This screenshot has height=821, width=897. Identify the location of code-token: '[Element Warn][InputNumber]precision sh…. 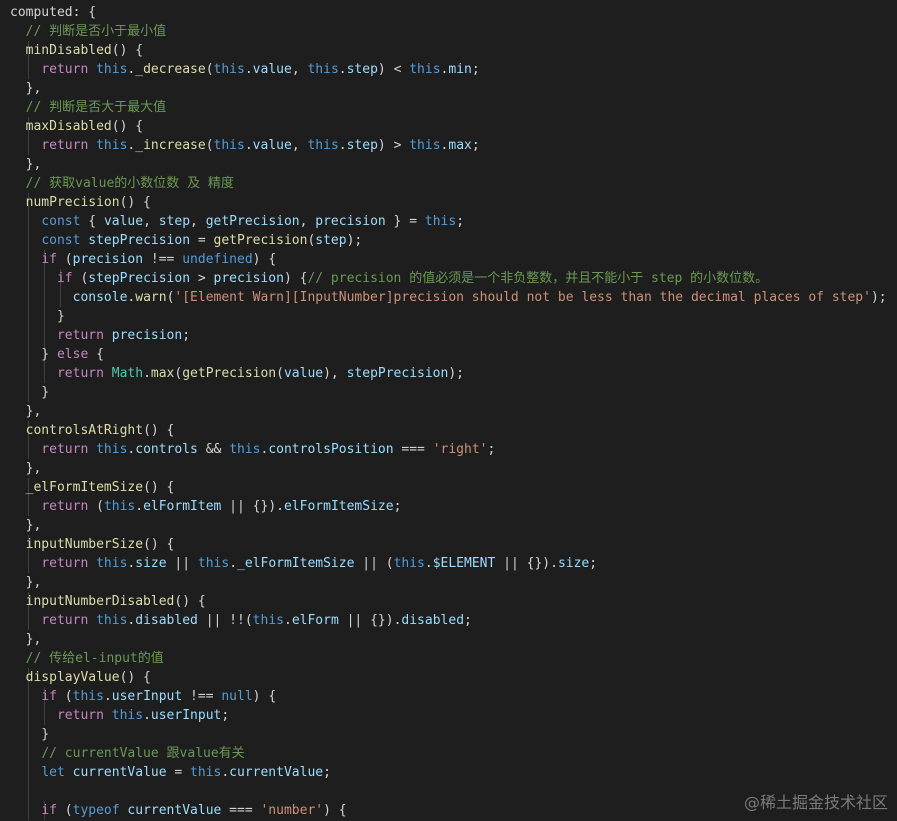
(522, 297).